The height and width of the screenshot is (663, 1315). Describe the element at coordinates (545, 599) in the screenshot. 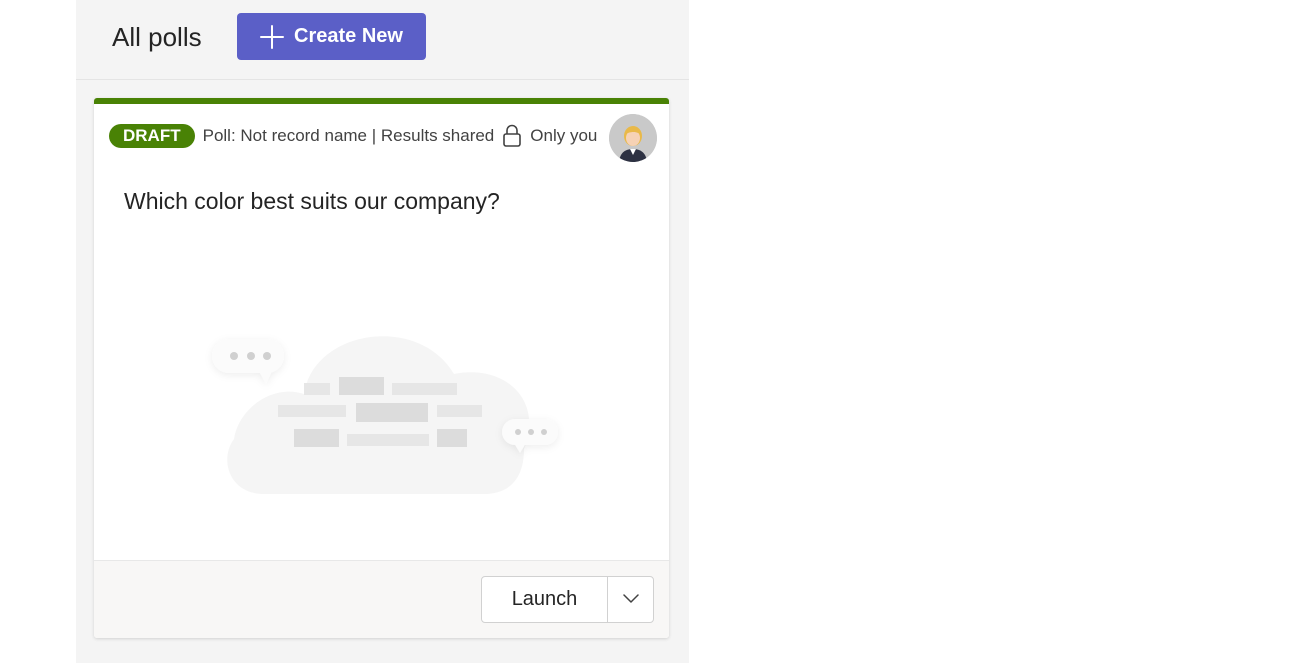

I see `launch-button: Launch` at that location.